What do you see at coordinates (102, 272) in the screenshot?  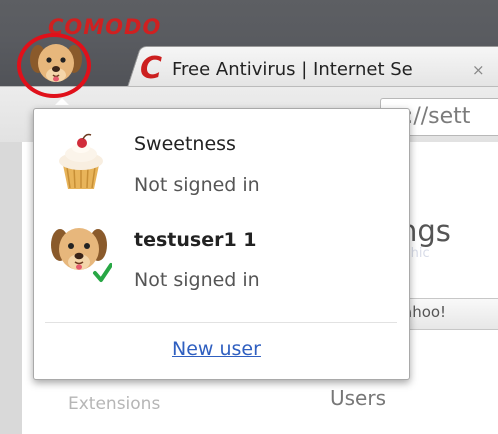 I see `check-icon` at bounding box center [102, 272].